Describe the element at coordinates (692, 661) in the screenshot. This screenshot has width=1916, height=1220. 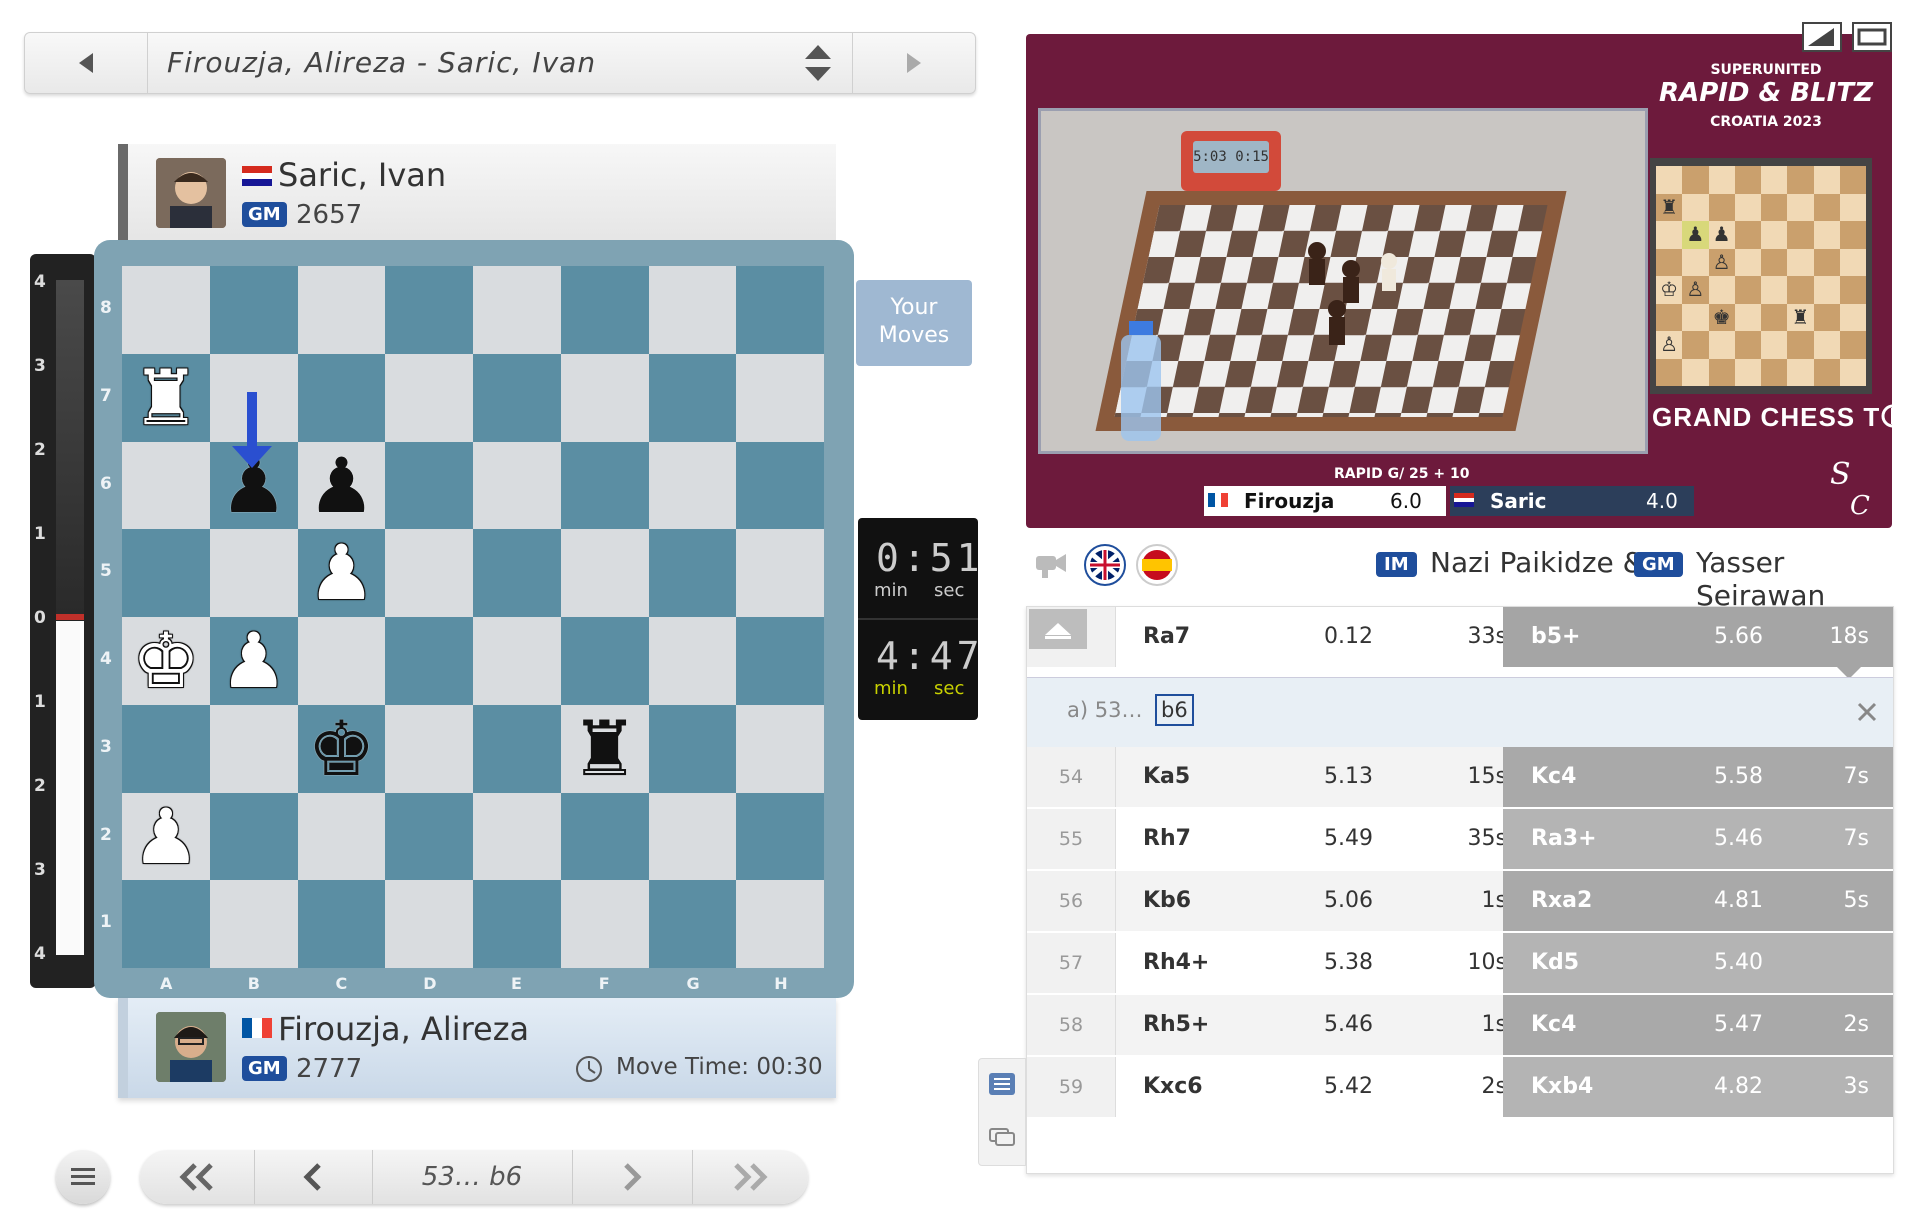
I see `square-g4` at that location.